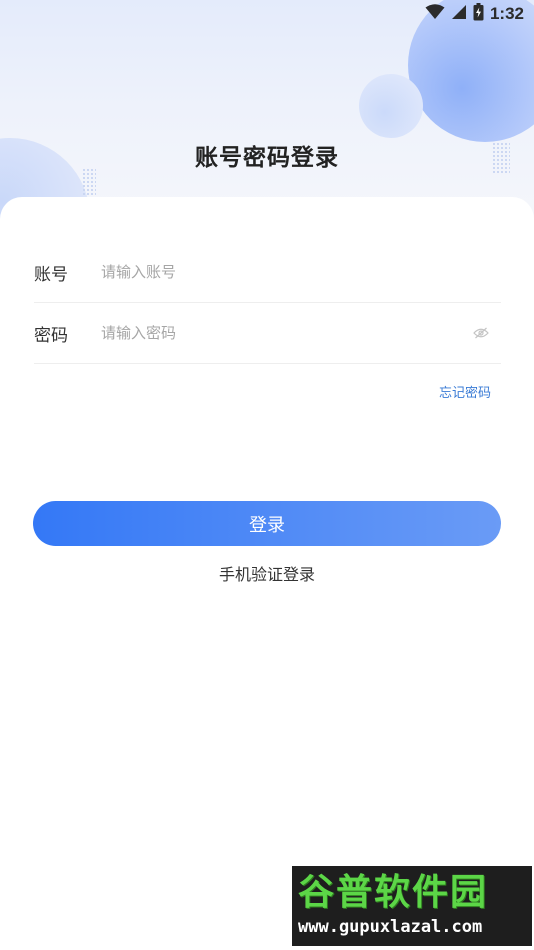 The height and width of the screenshot is (950, 534). Describe the element at coordinates (390, 927) in the screenshot. I see `watermark-url: www.gupuxlazal.com` at that location.